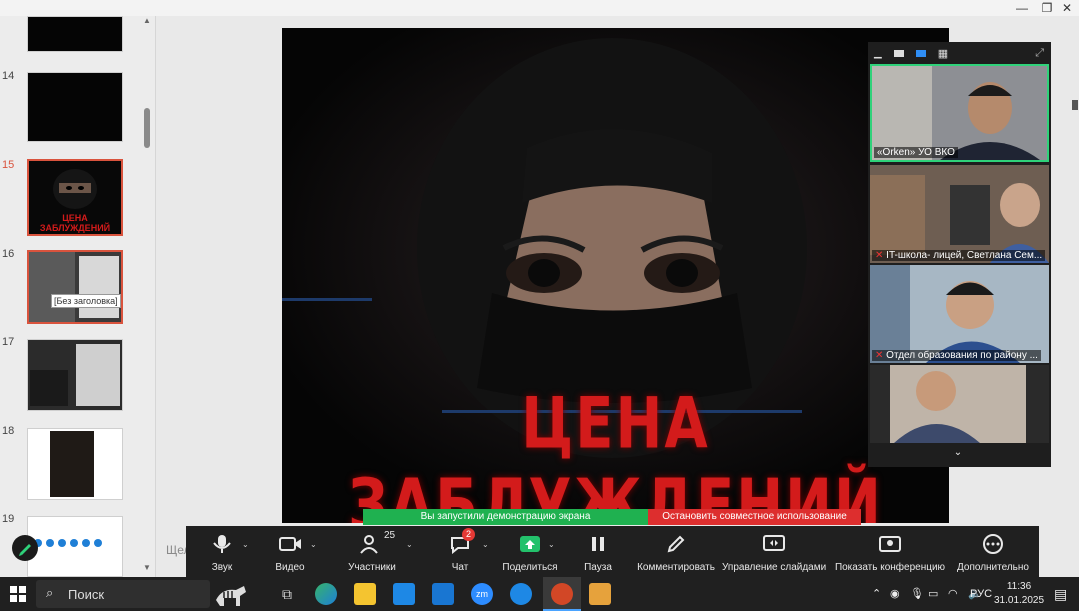  What do you see at coordinates (8, 431) in the screenshot?
I see `slide-number: 18` at bounding box center [8, 431].